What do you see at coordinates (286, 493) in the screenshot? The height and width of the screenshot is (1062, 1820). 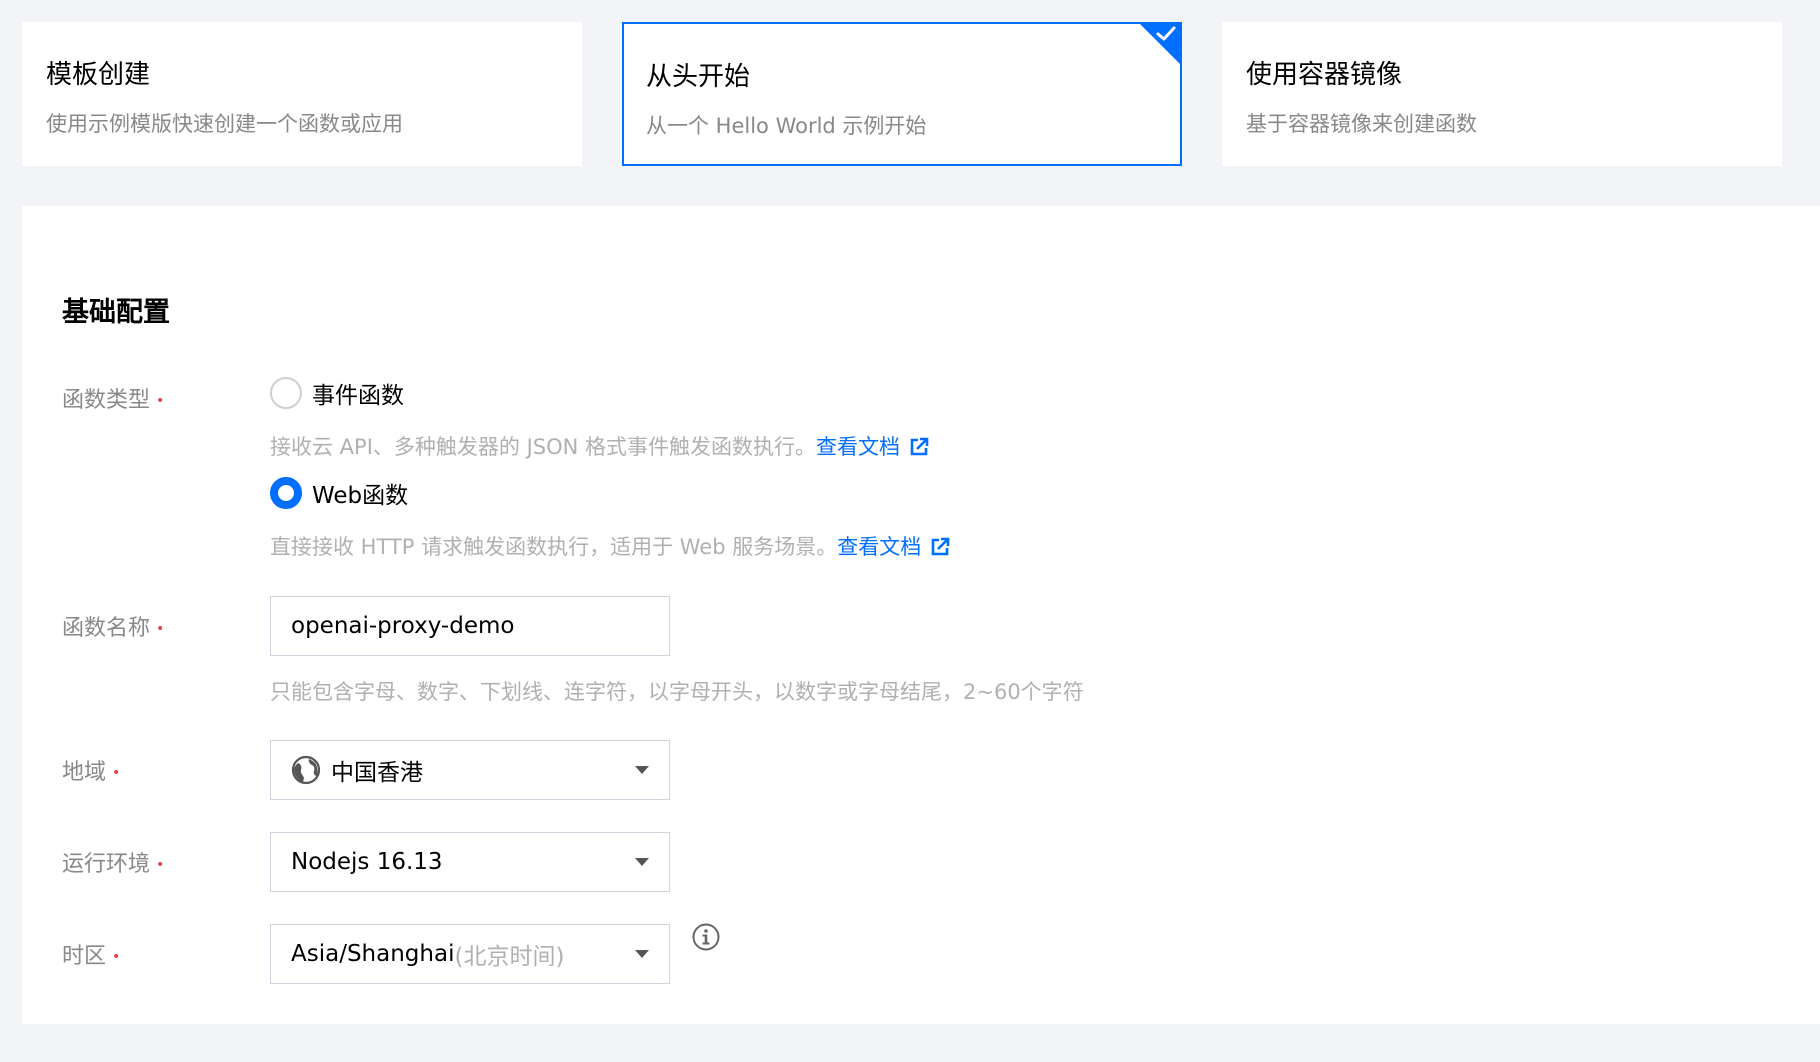 I see `radio-button-checked` at bounding box center [286, 493].